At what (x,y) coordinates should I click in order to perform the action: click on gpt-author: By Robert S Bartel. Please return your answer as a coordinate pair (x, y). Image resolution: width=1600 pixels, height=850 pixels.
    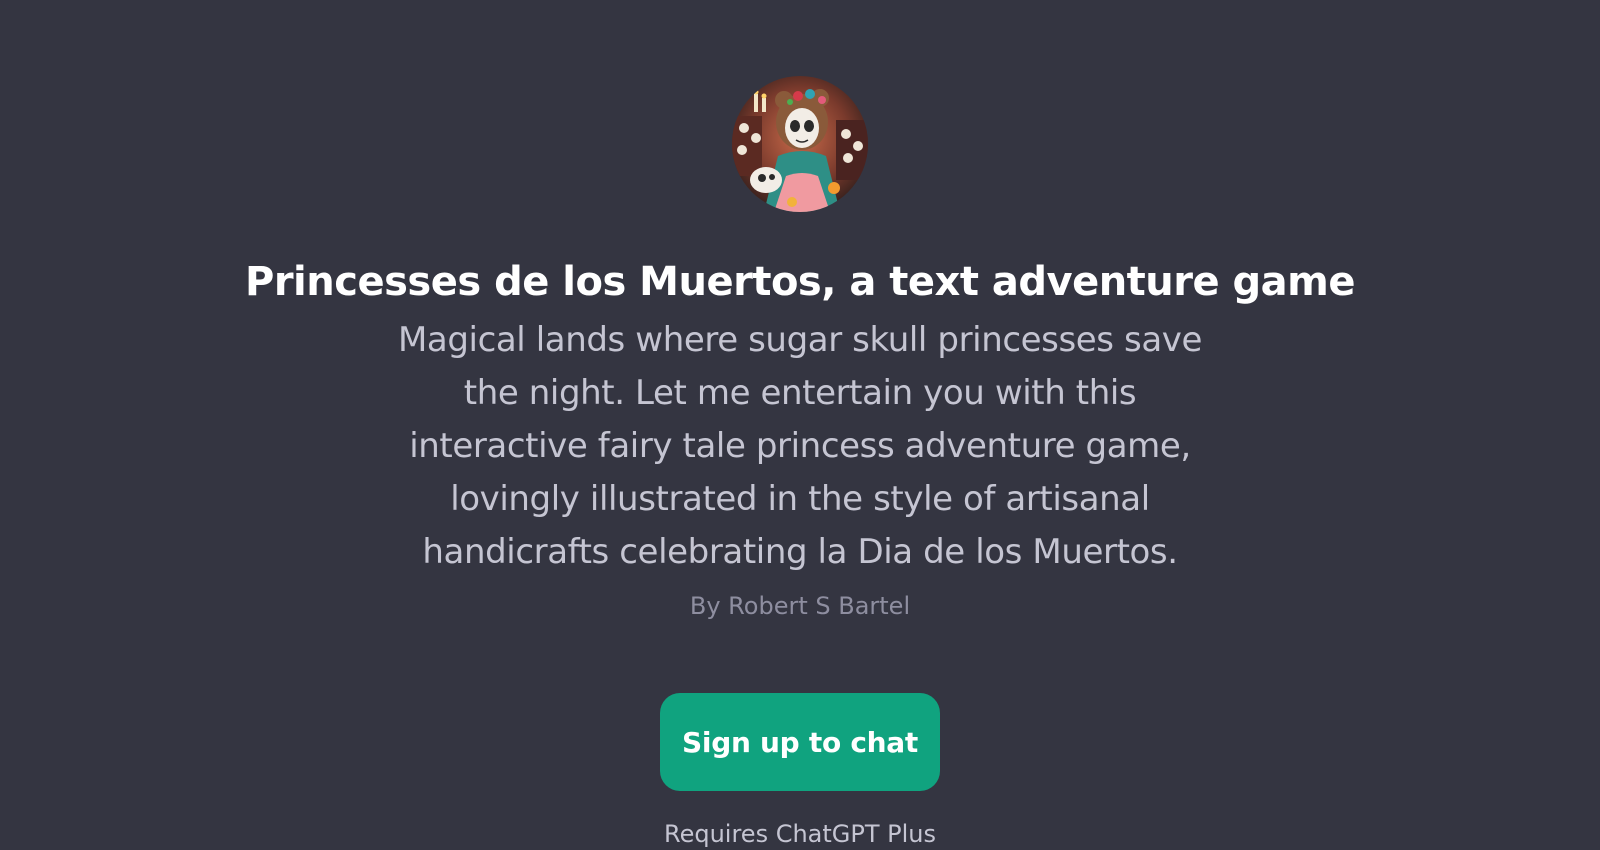
    Looking at the image, I should click on (800, 606).